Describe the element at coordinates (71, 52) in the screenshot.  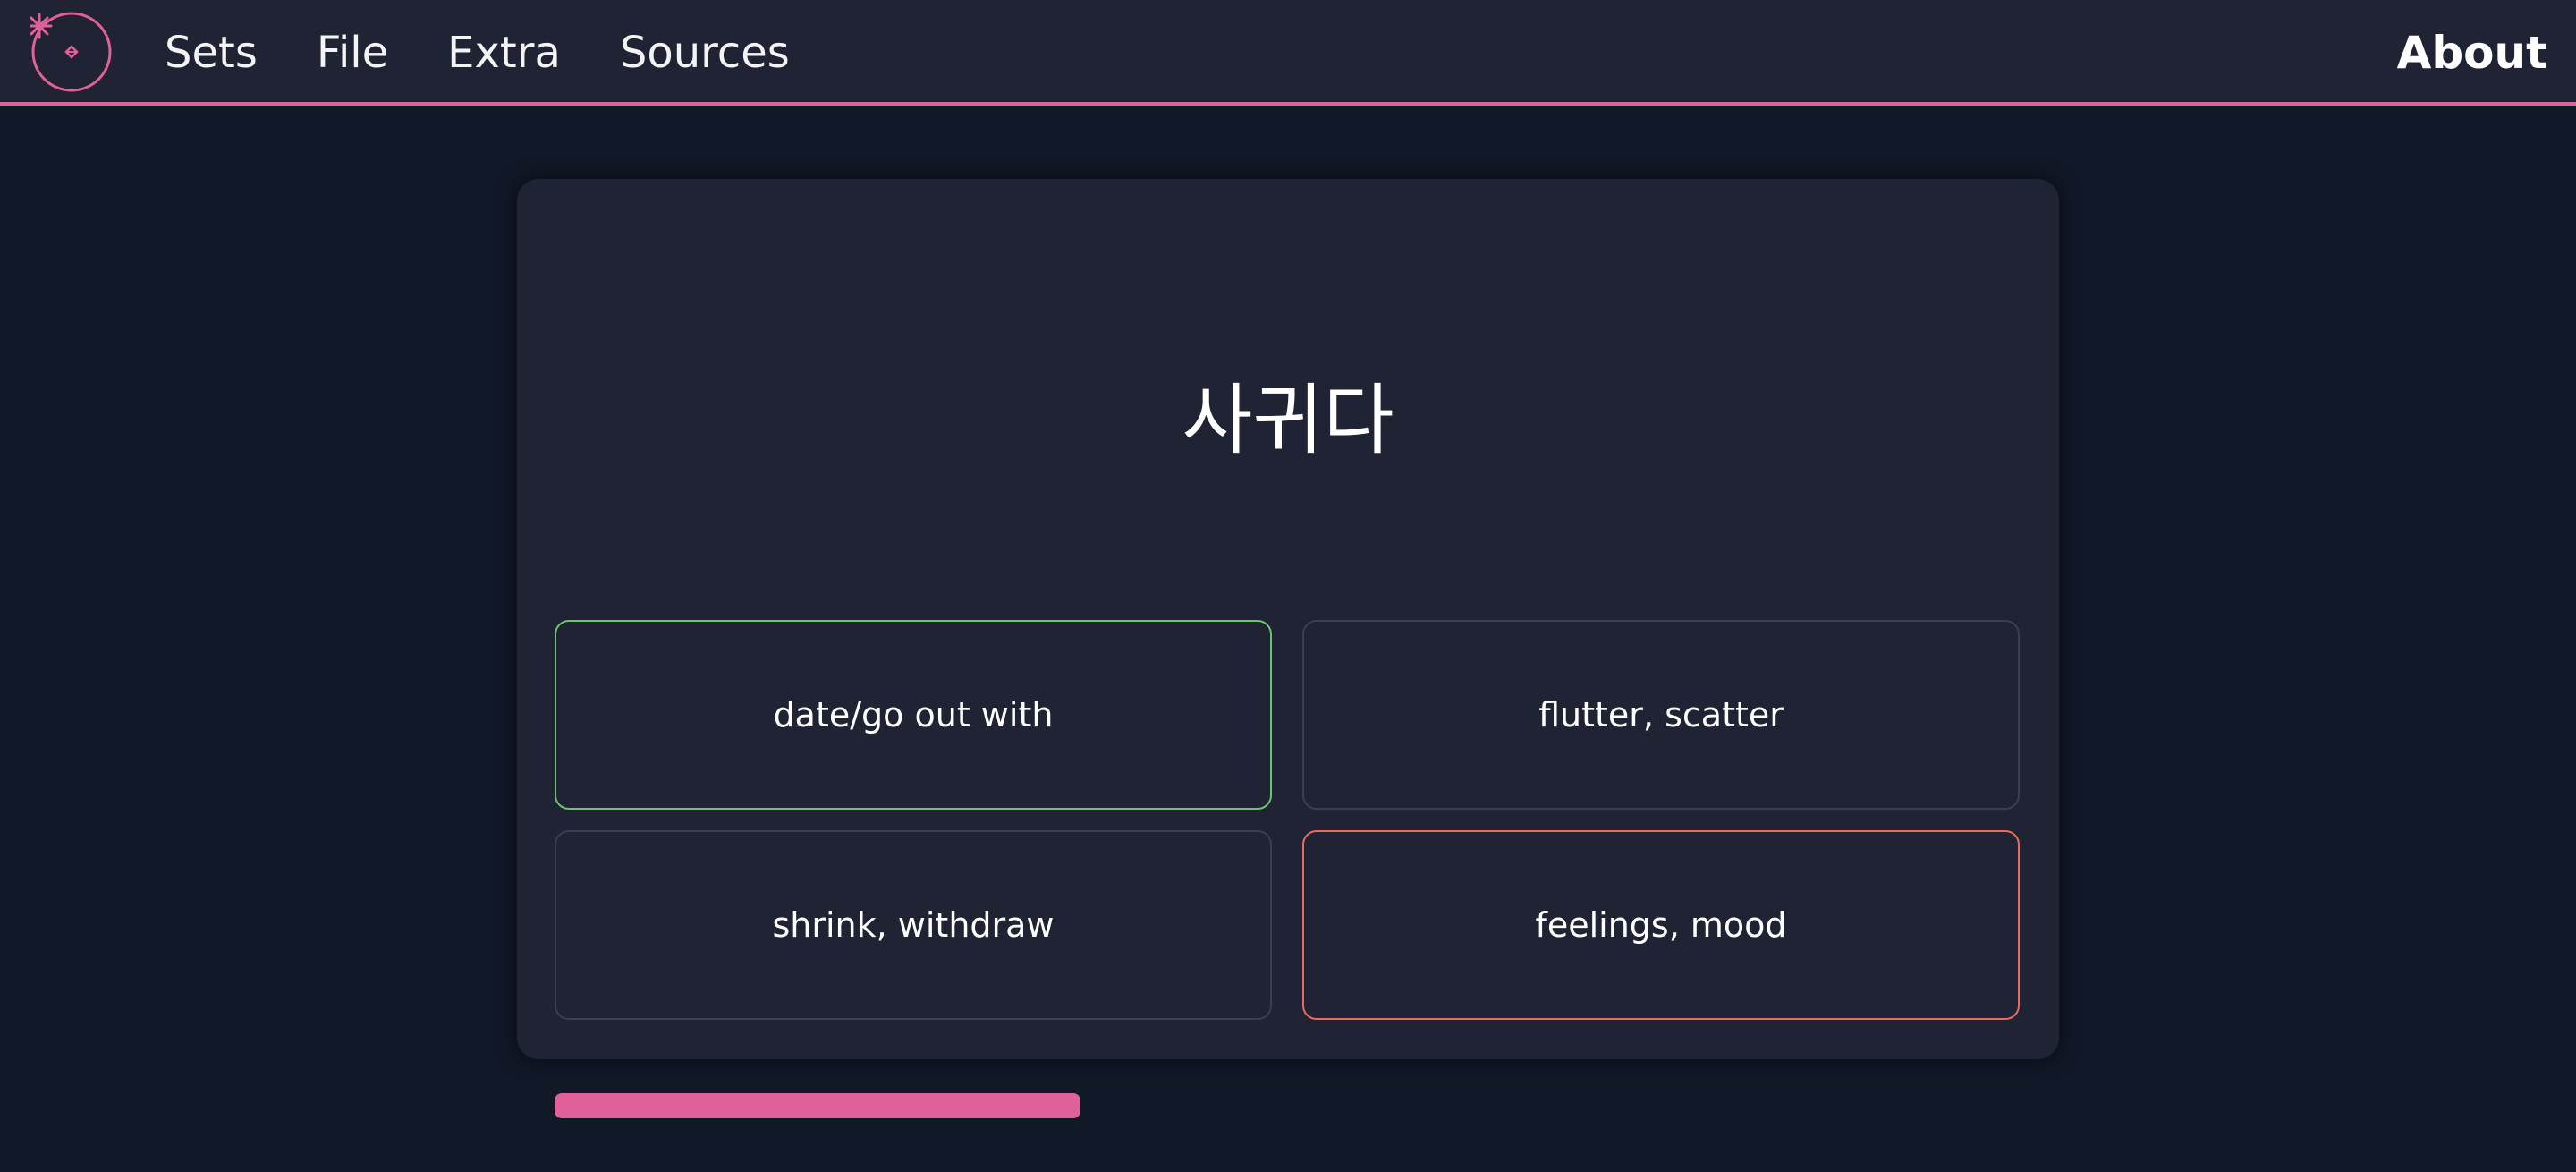
I see `sparkle-circle-logo-icon` at that location.